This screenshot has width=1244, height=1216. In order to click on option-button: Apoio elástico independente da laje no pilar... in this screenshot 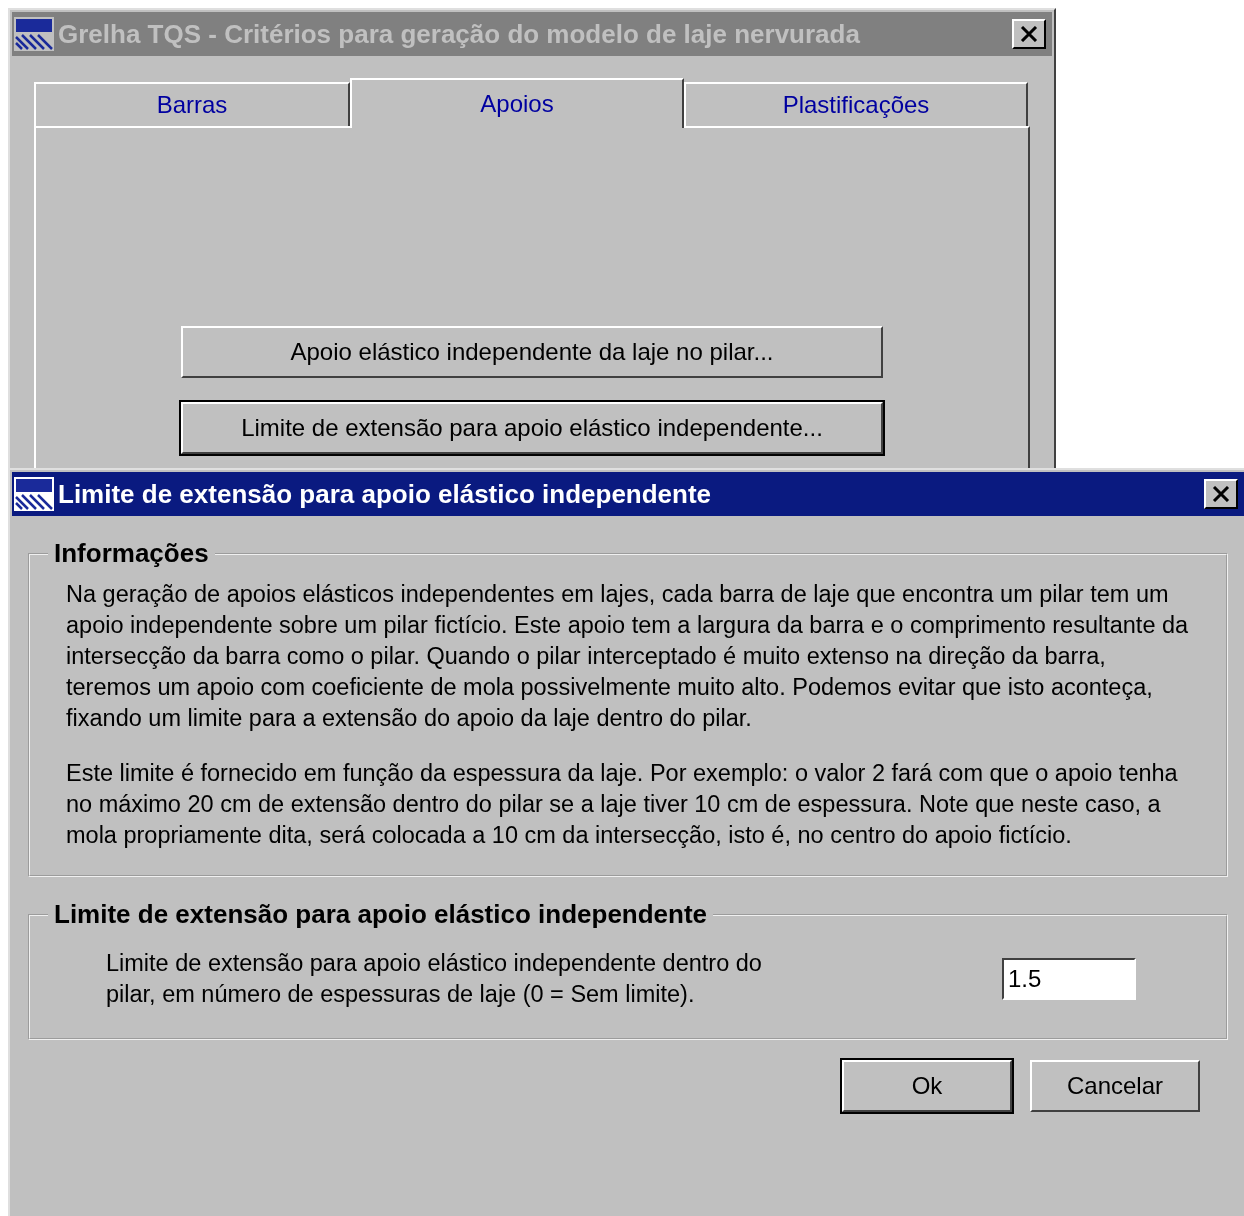, I will do `click(532, 352)`.